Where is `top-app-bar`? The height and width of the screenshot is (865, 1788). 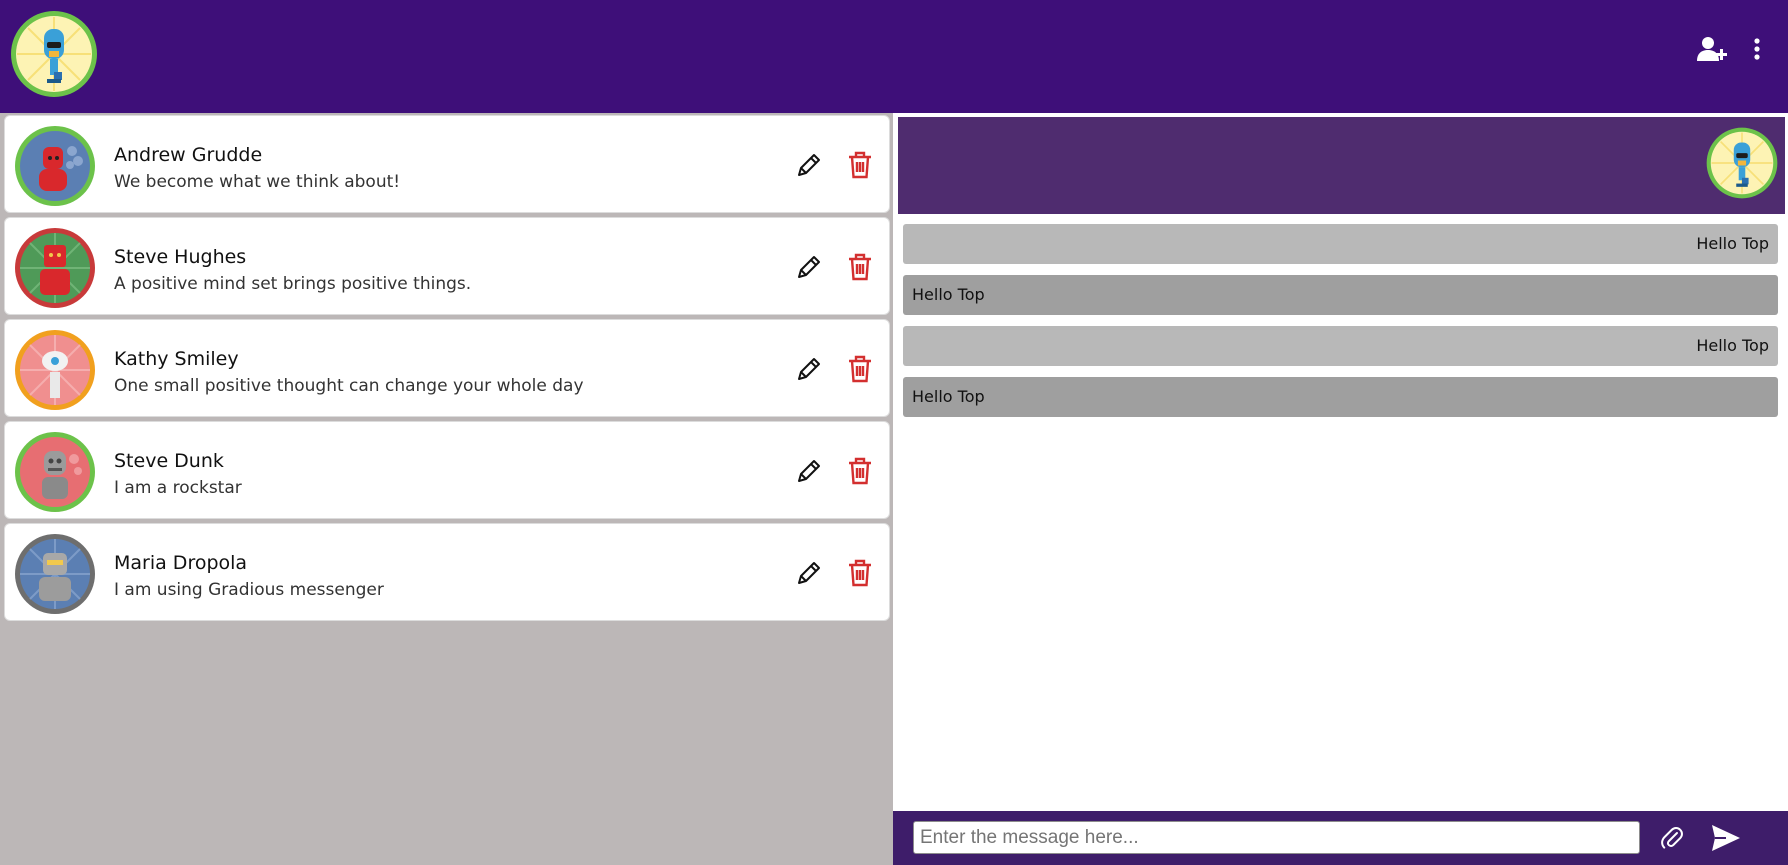
top-app-bar is located at coordinates (894, 56).